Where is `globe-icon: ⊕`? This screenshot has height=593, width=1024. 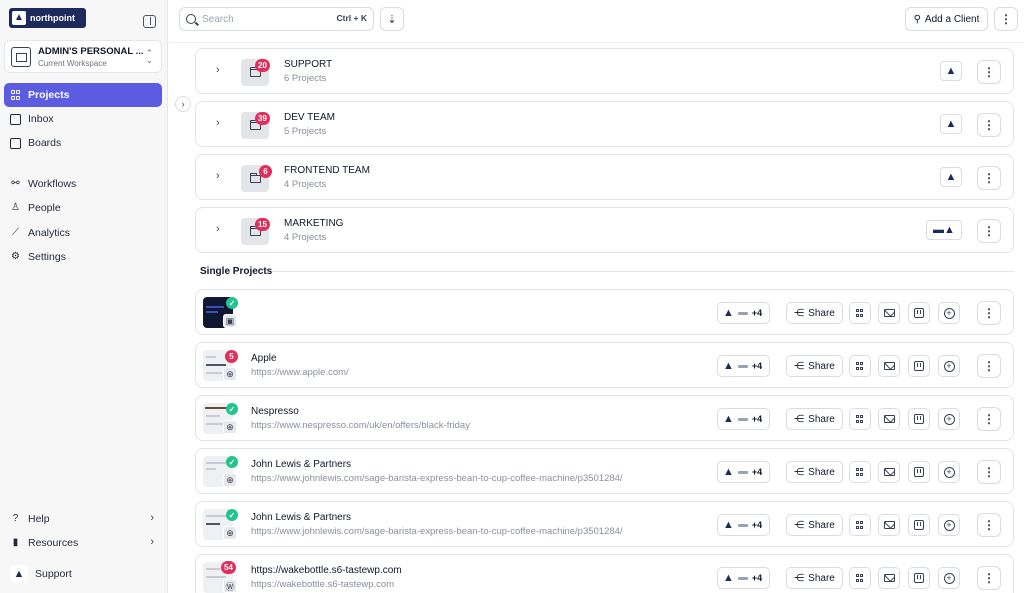 globe-icon: ⊕ is located at coordinates (230, 480).